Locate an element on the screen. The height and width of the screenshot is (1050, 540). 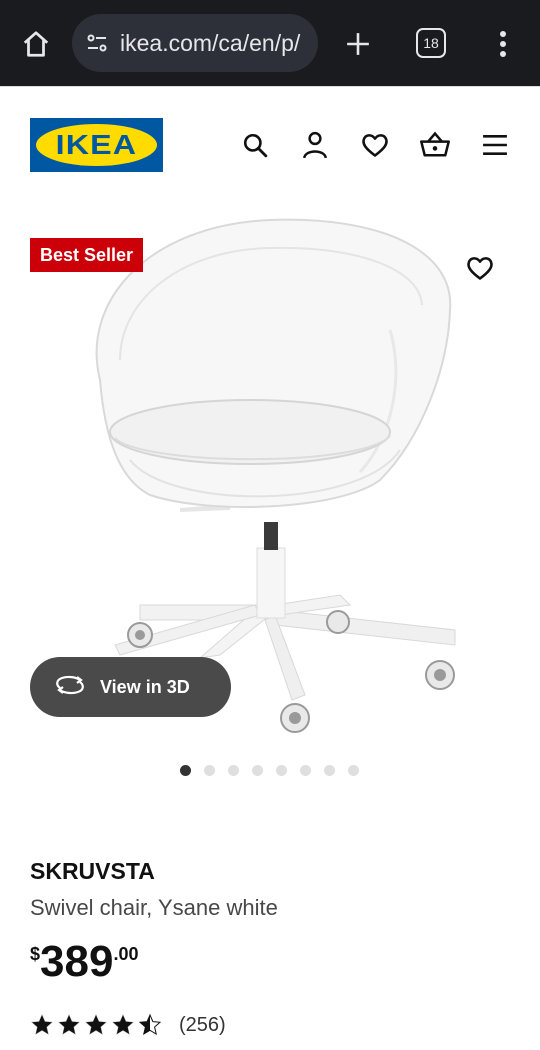
more-menu-icon is located at coordinates (503, 44).